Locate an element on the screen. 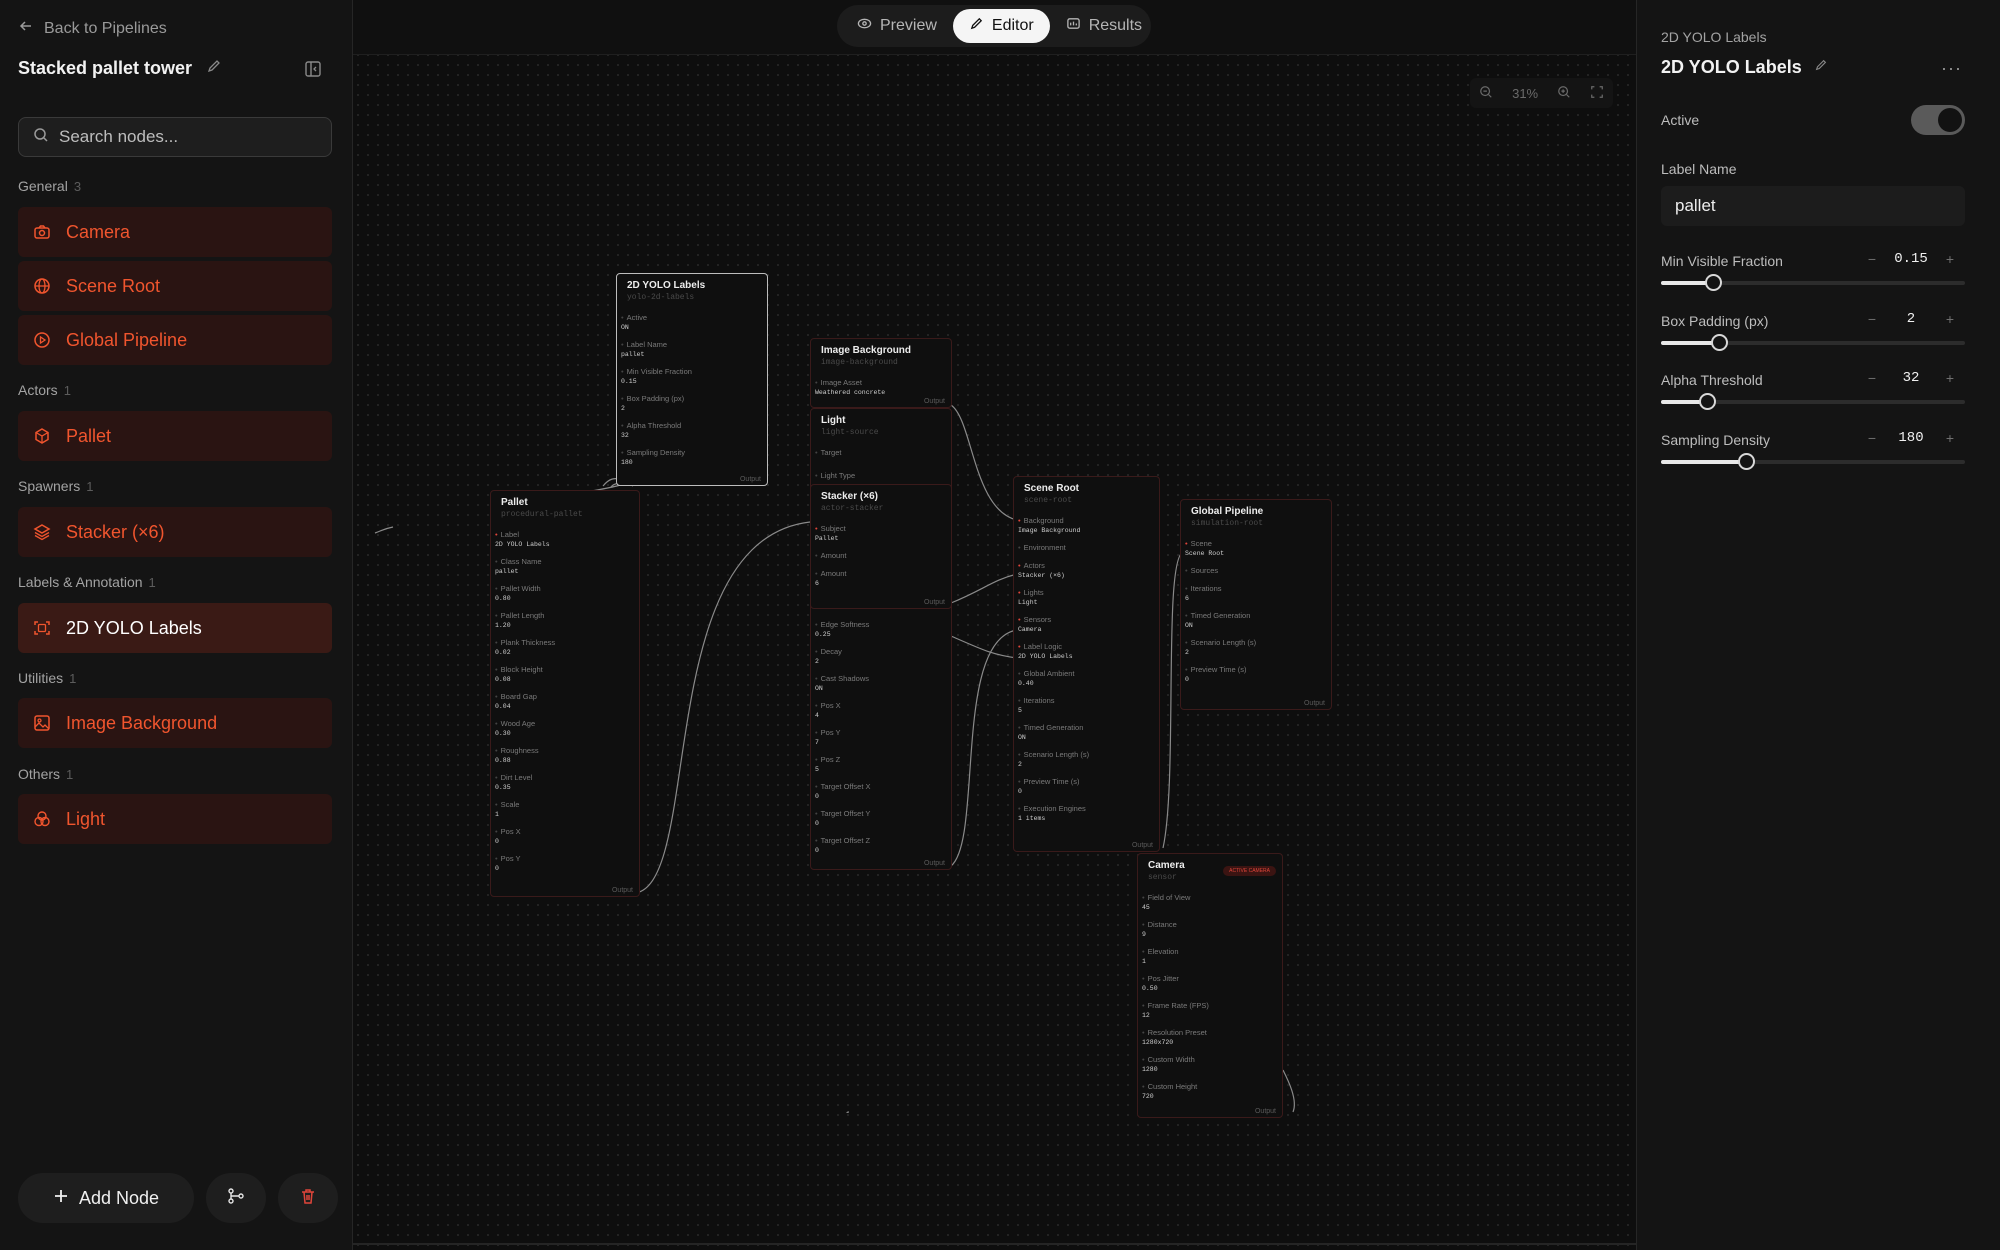 The image size is (2000, 1250). sampling-density-slider is located at coordinates (1813, 461).